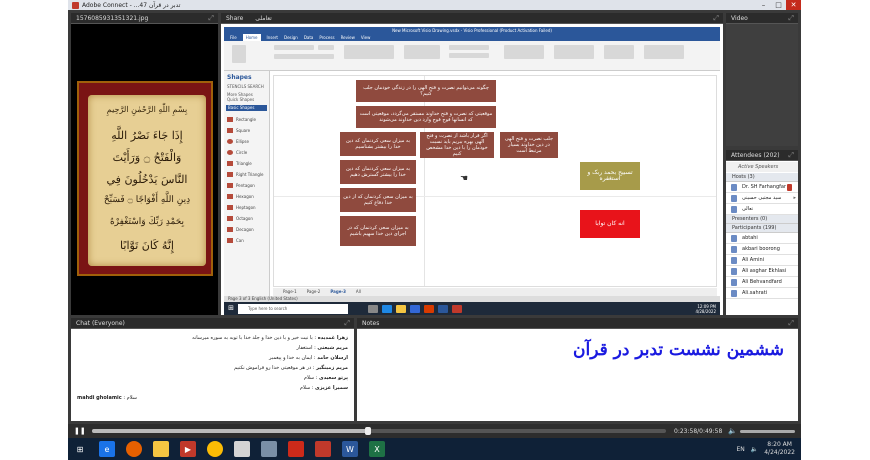 This screenshot has height=460, width=870. Describe the element at coordinates (309, 37) in the screenshot. I see `tab-data: Data` at that location.